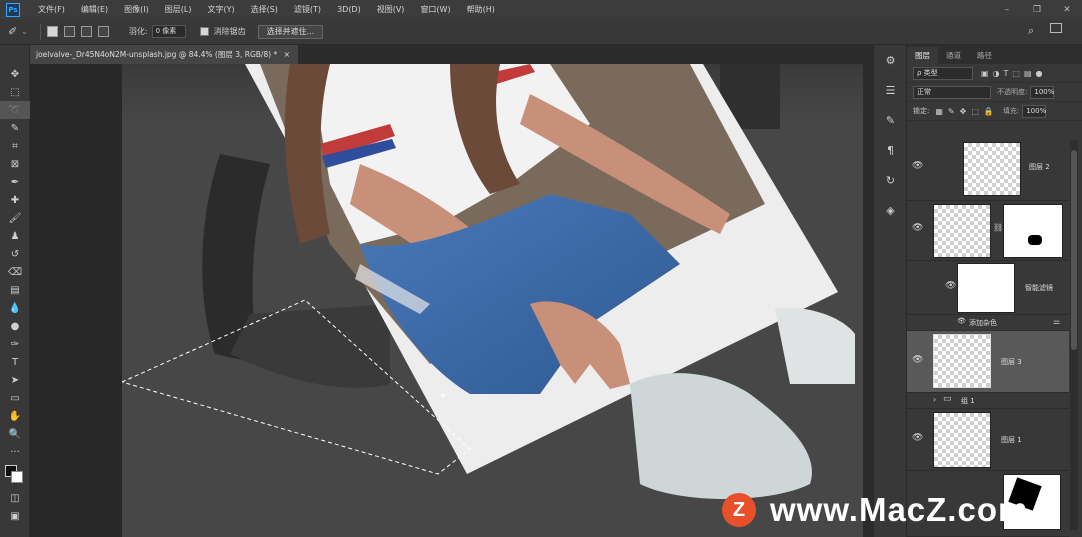 This screenshot has height=537, width=1082. Describe the element at coordinates (103, 31) in the screenshot. I see `intersect-selection-icon` at that location.